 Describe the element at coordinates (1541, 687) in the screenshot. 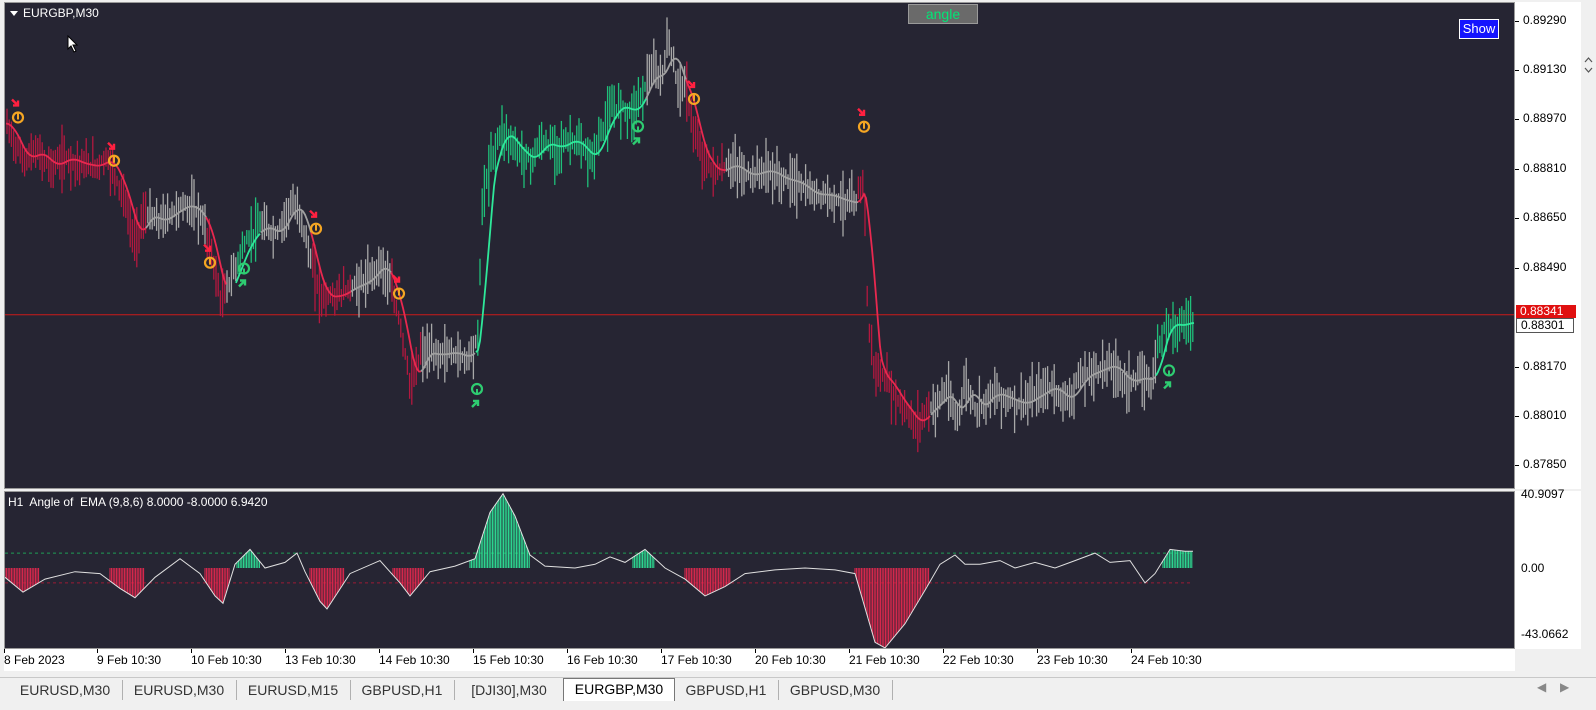

I see `tabs-scroll-left-icon: ◀` at that location.